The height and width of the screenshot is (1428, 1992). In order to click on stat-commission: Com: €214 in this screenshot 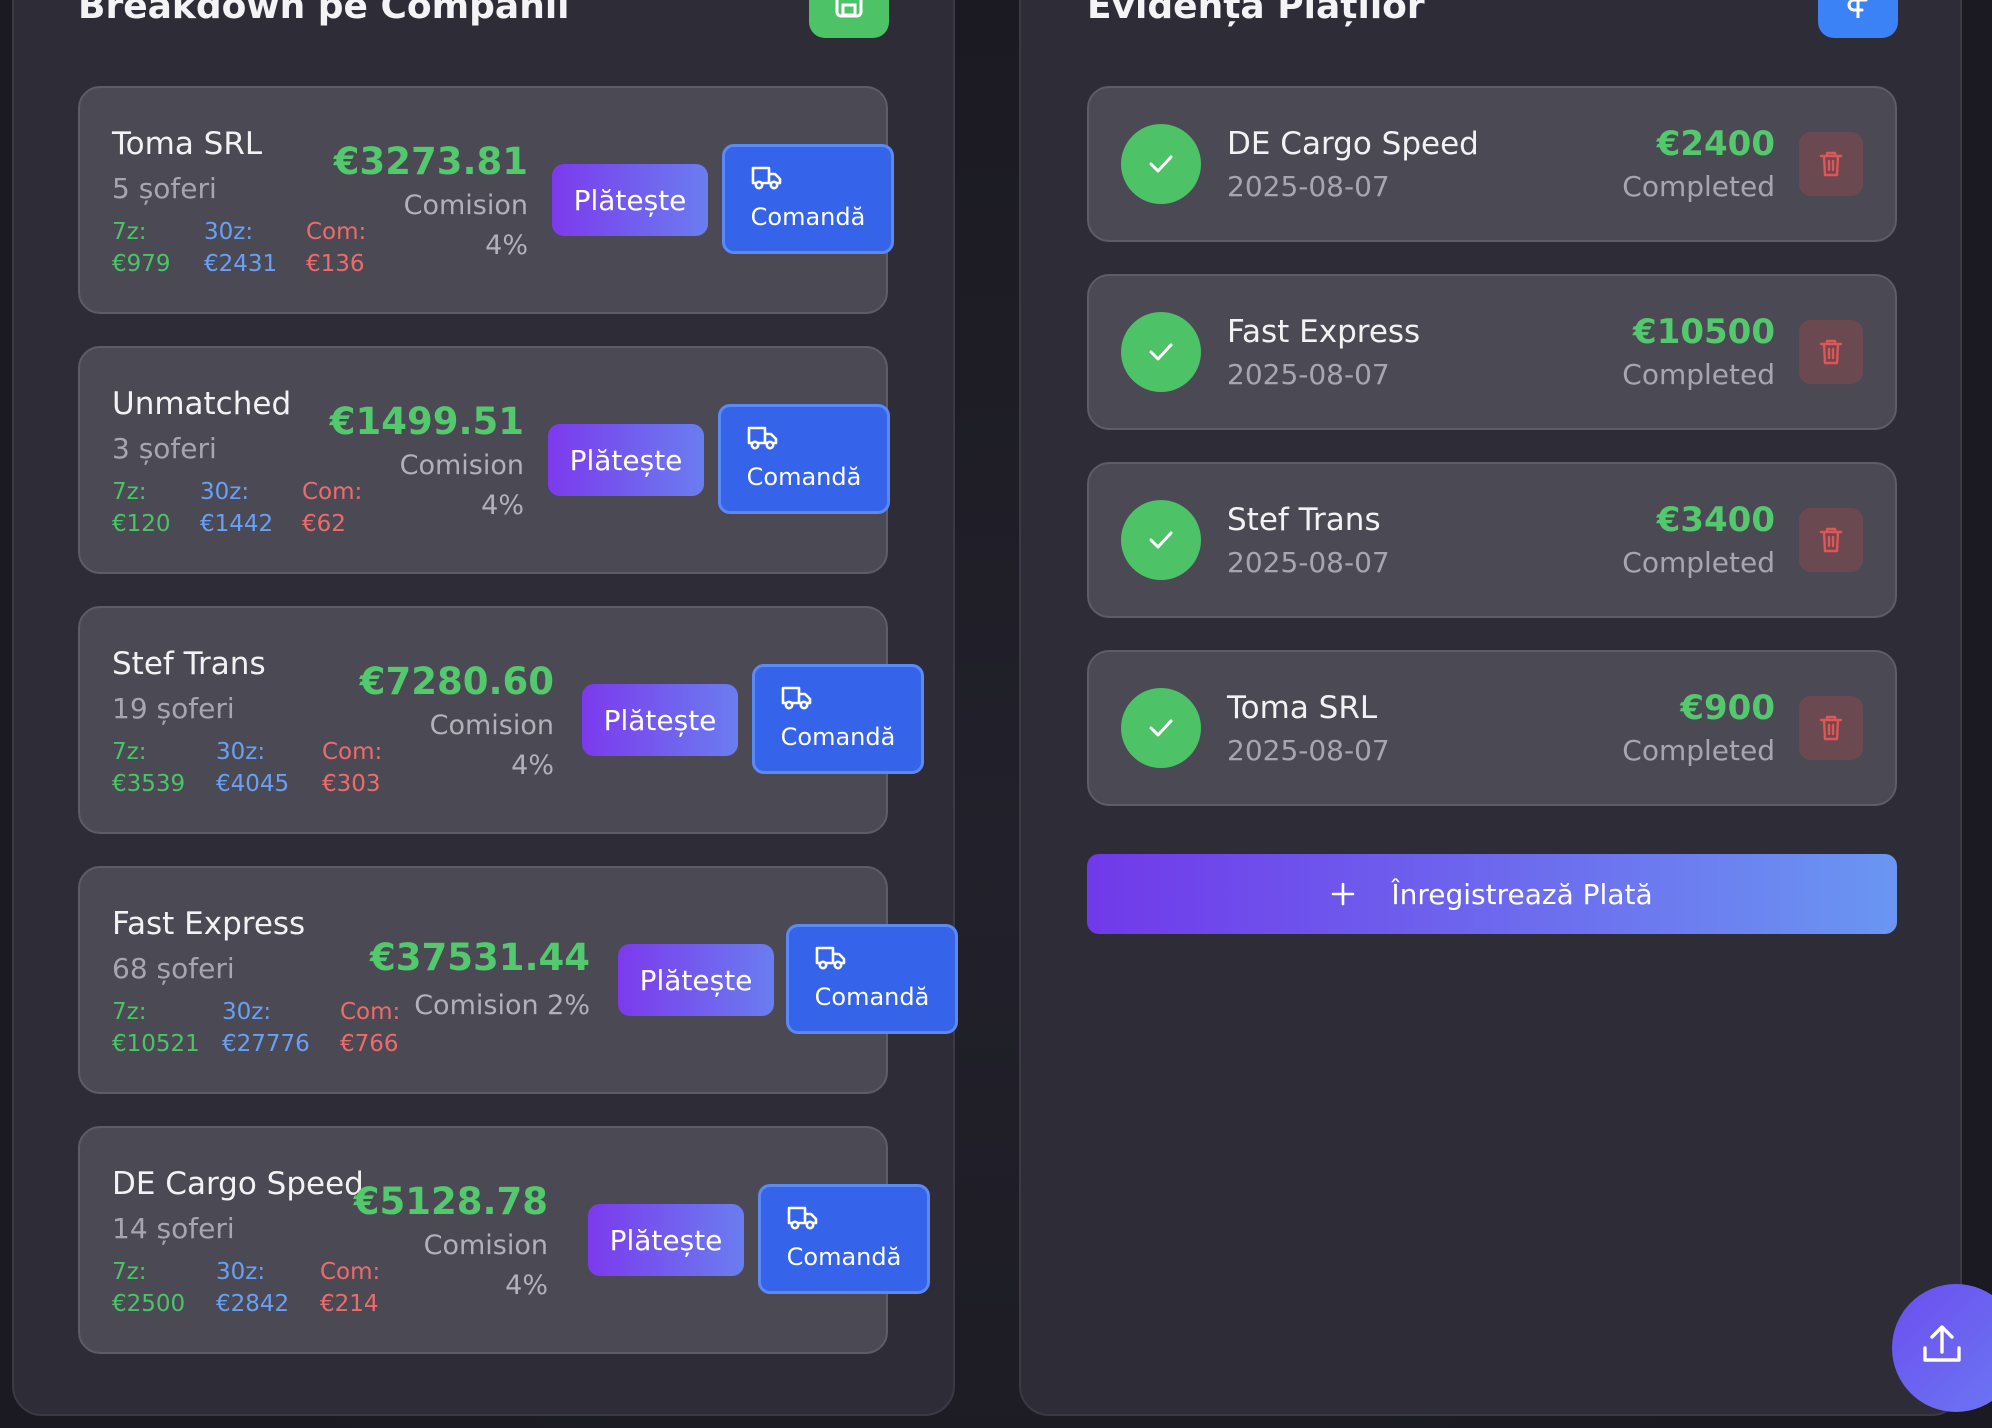, I will do `click(350, 1288)`.